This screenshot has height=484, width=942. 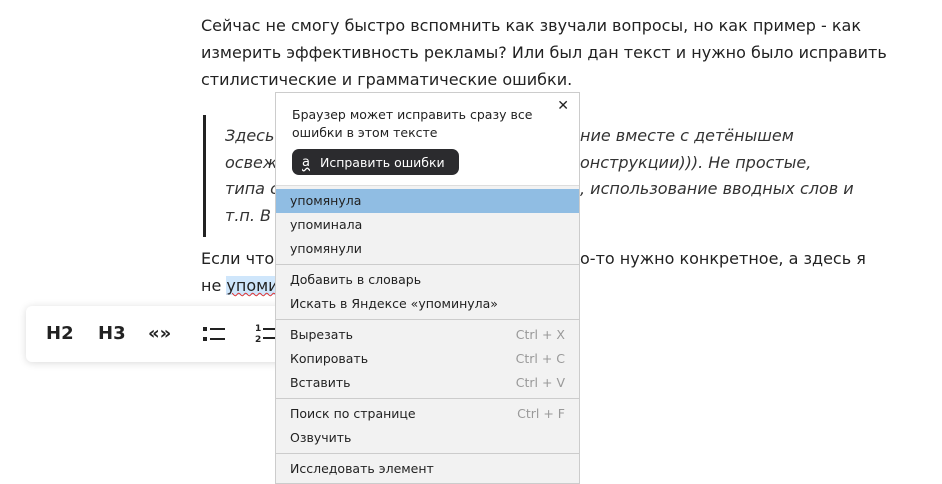 What do you see at coordinates (717, 188) in the screenshot?
I see `quote-line: , использование вводных слов и` at bounding box center [717, 188].